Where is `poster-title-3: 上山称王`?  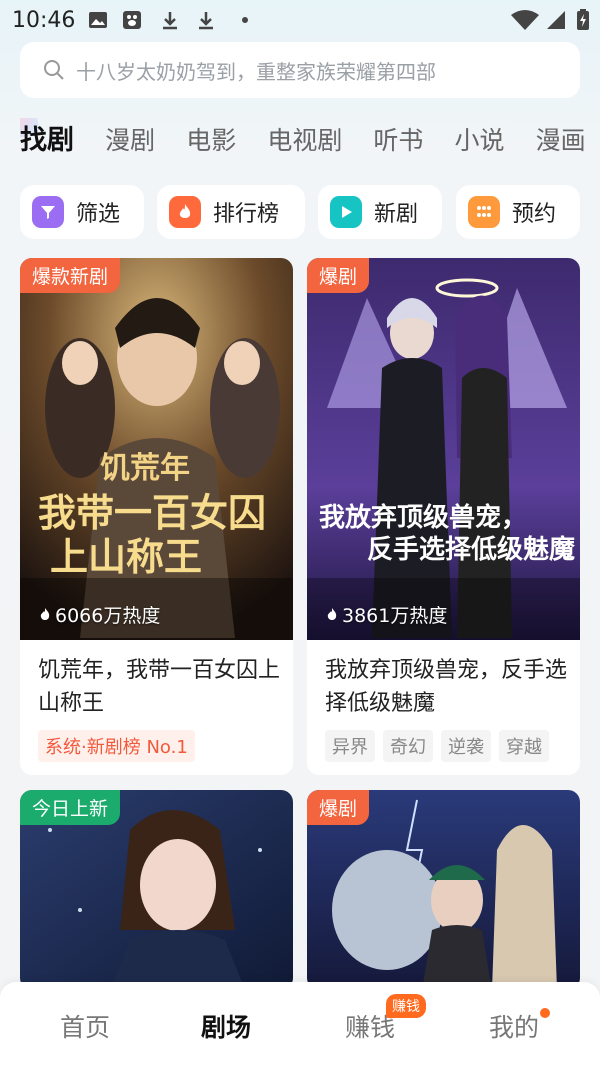
poster-title-3: 上山称王 is located at coordinates (126, 556).